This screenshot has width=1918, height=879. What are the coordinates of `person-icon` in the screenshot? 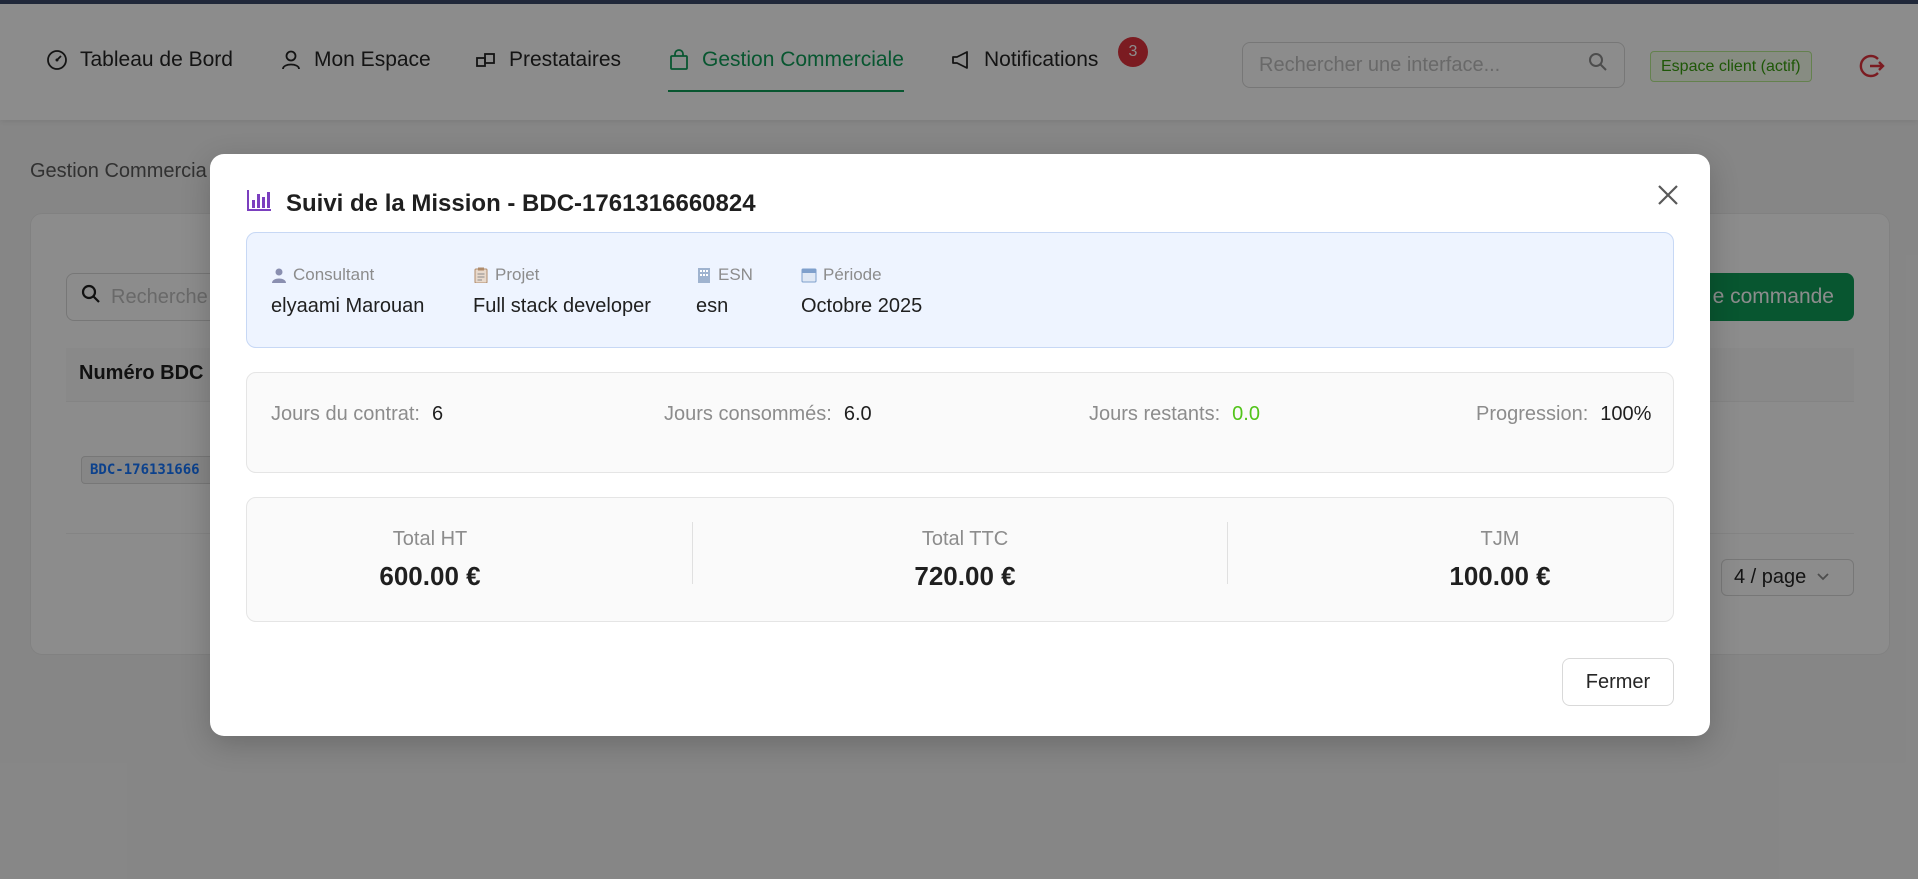 It's located at (279, 275).